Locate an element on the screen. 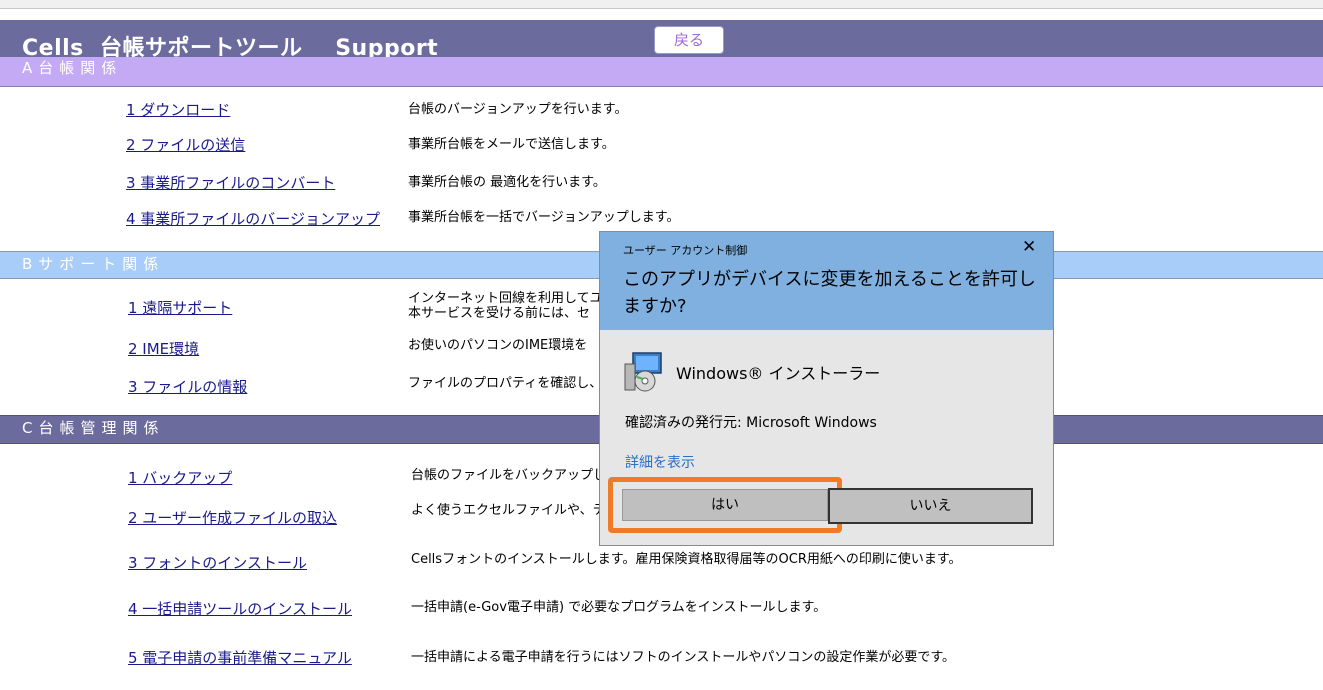  link-convert: 3 事業所ファイルのコンバート is located at coordinates (230, 182).